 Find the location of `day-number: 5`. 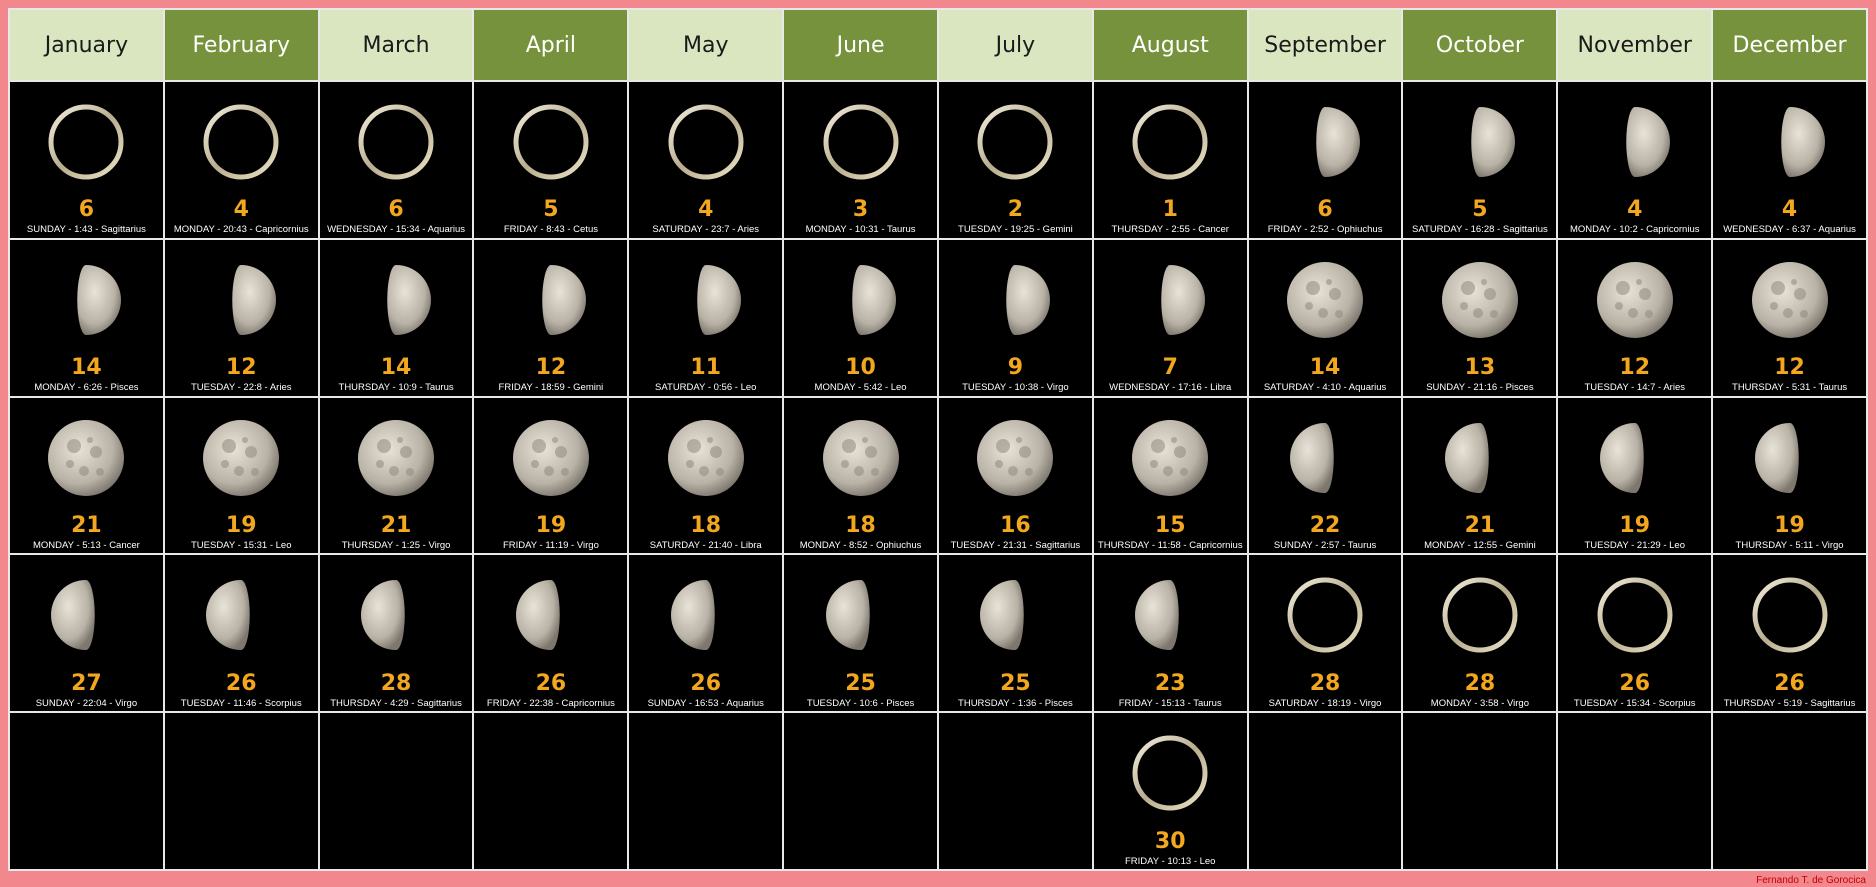

day-number: 5 is located at coordinates (551, 210).